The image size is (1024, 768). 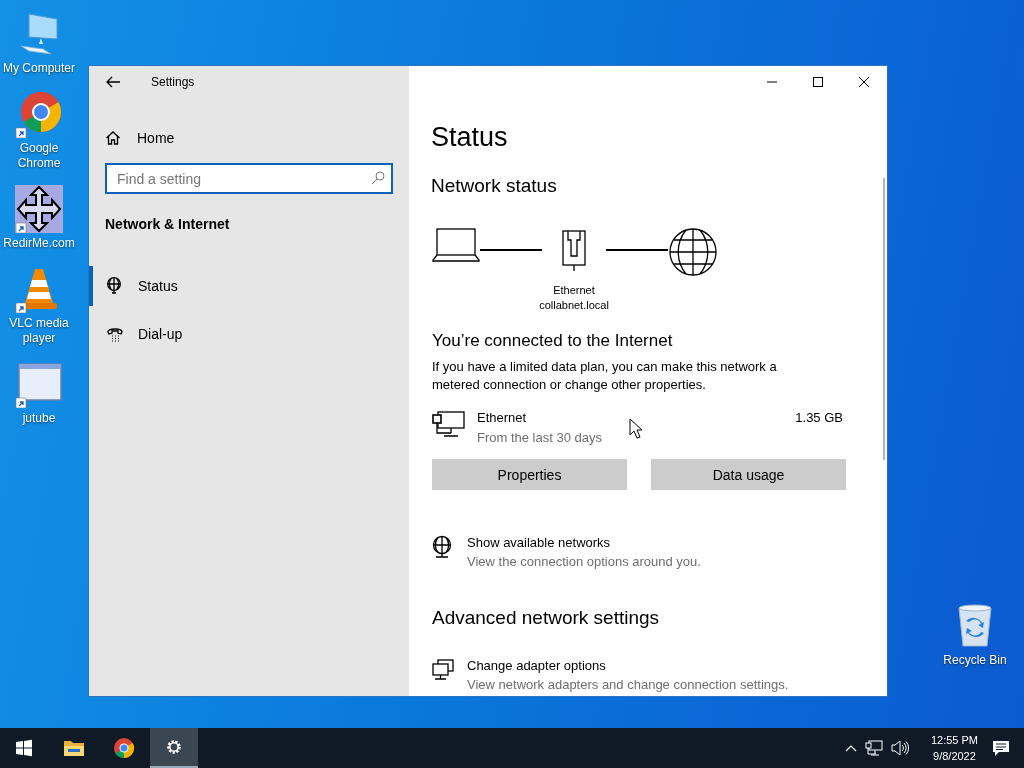 I want to click on back-icon, so click(x=113, y=82).